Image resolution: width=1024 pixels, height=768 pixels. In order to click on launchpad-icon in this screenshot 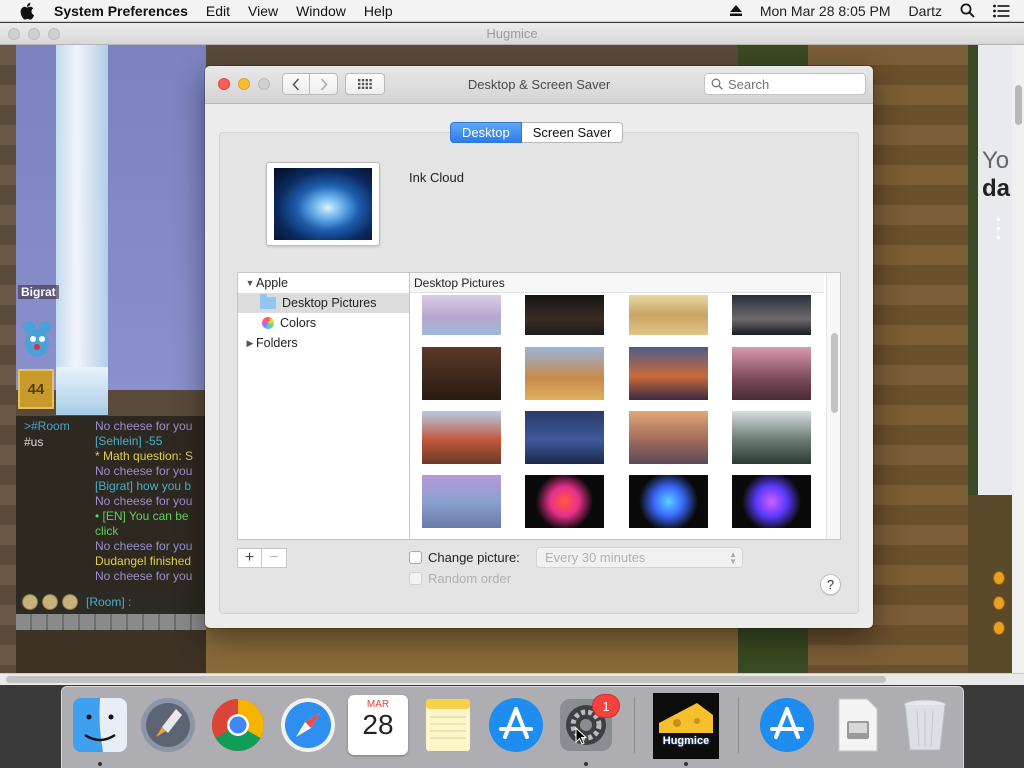, I will do `click(168, 725)`.